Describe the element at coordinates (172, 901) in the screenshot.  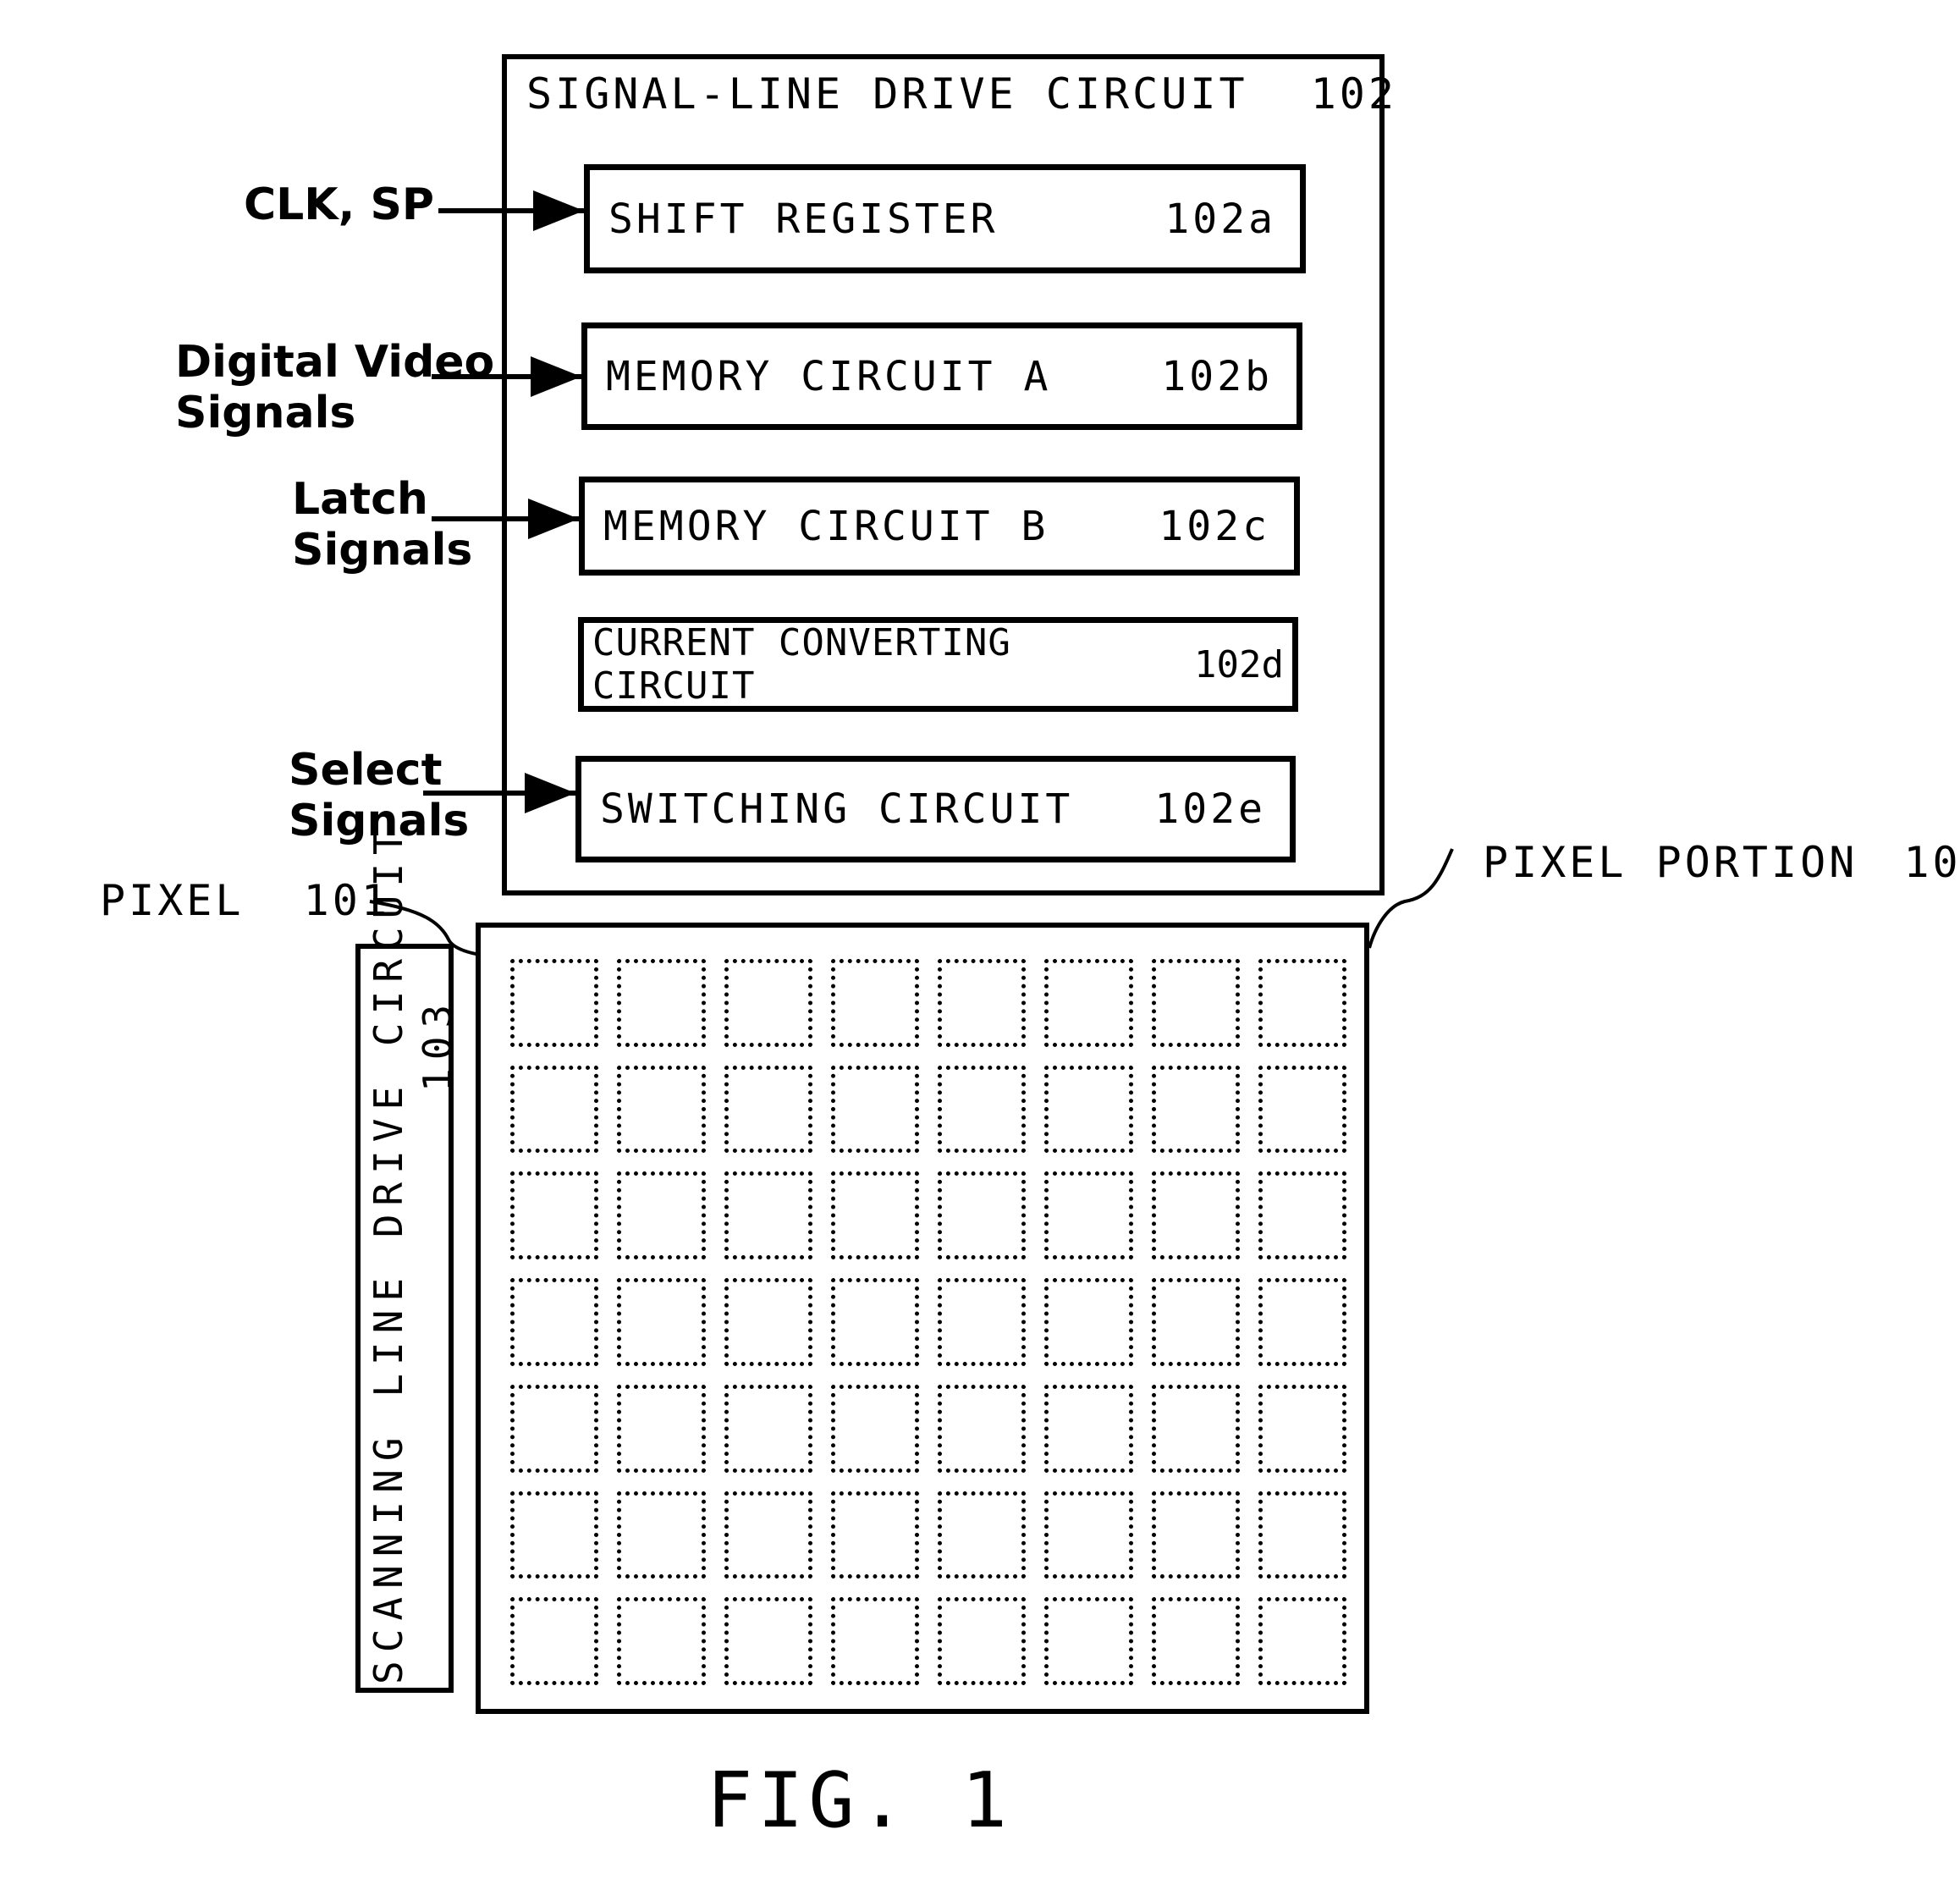
I see `label-text: PIXEL` at that location.